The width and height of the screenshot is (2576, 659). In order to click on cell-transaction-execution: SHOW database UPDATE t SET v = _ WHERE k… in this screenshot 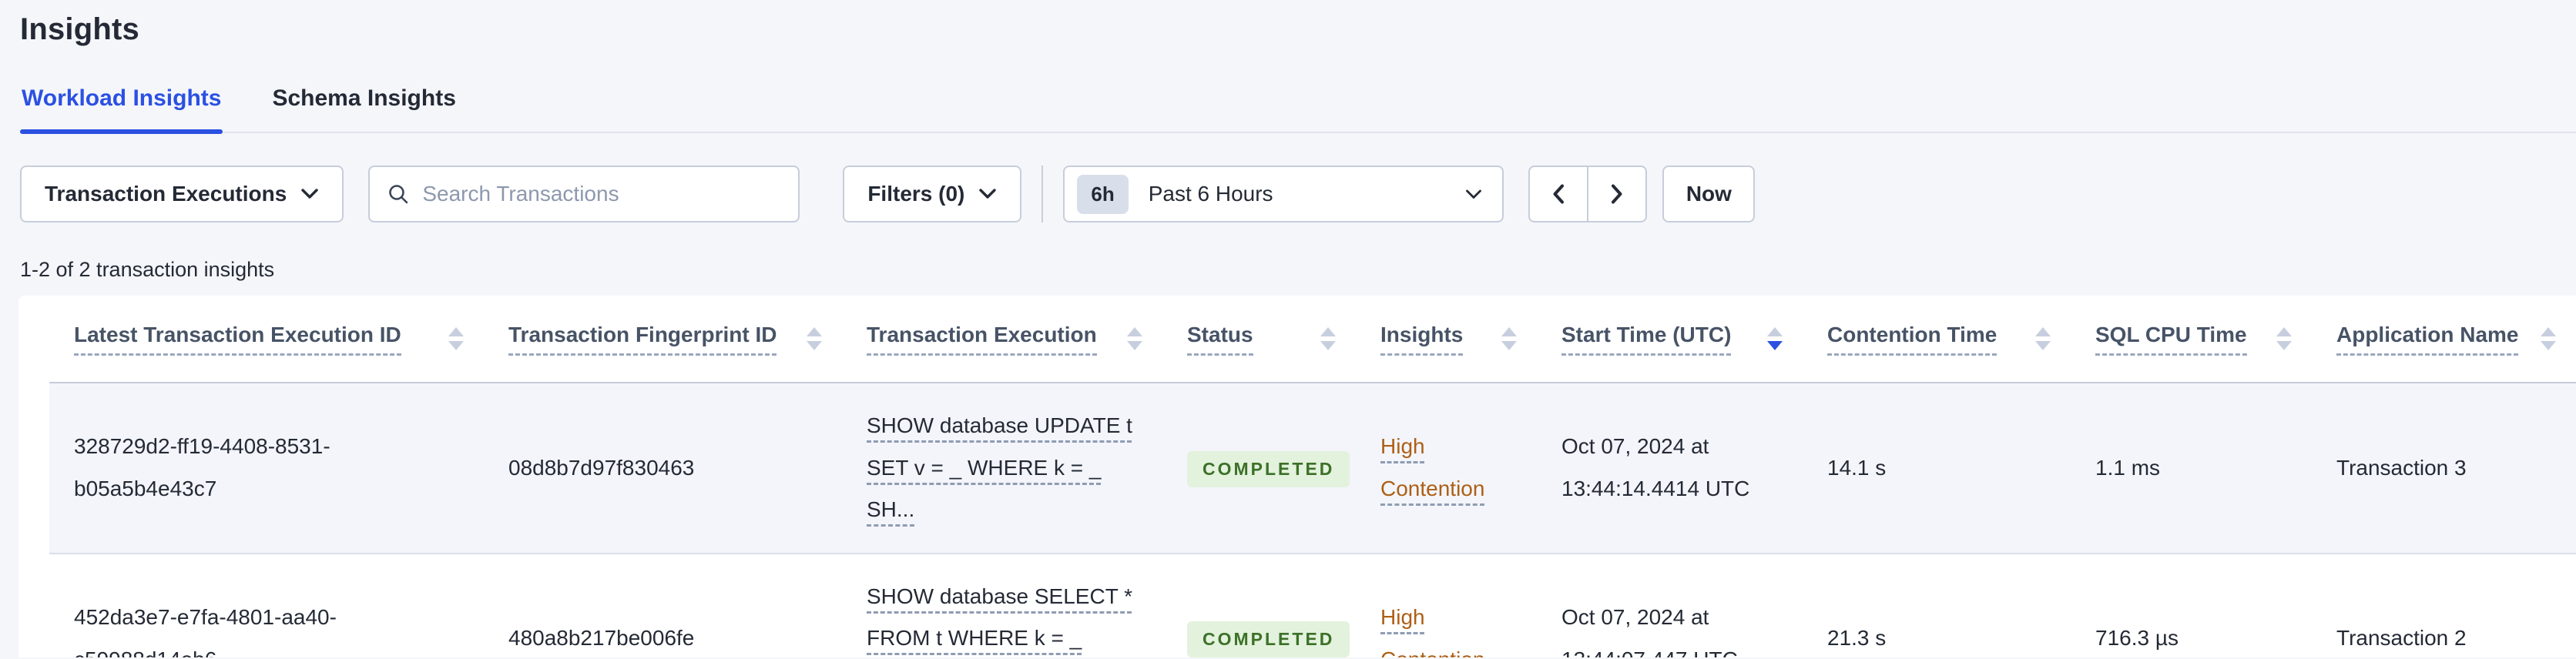, I will do `click(1002, 468)`.